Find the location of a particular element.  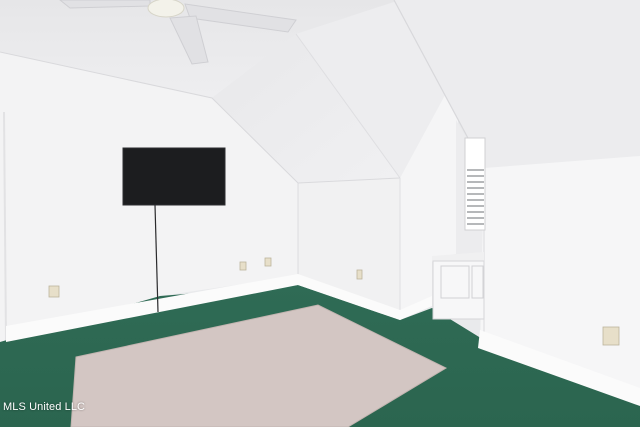

watermark-text: MLS United LLC is located at coordinates (44, 407).